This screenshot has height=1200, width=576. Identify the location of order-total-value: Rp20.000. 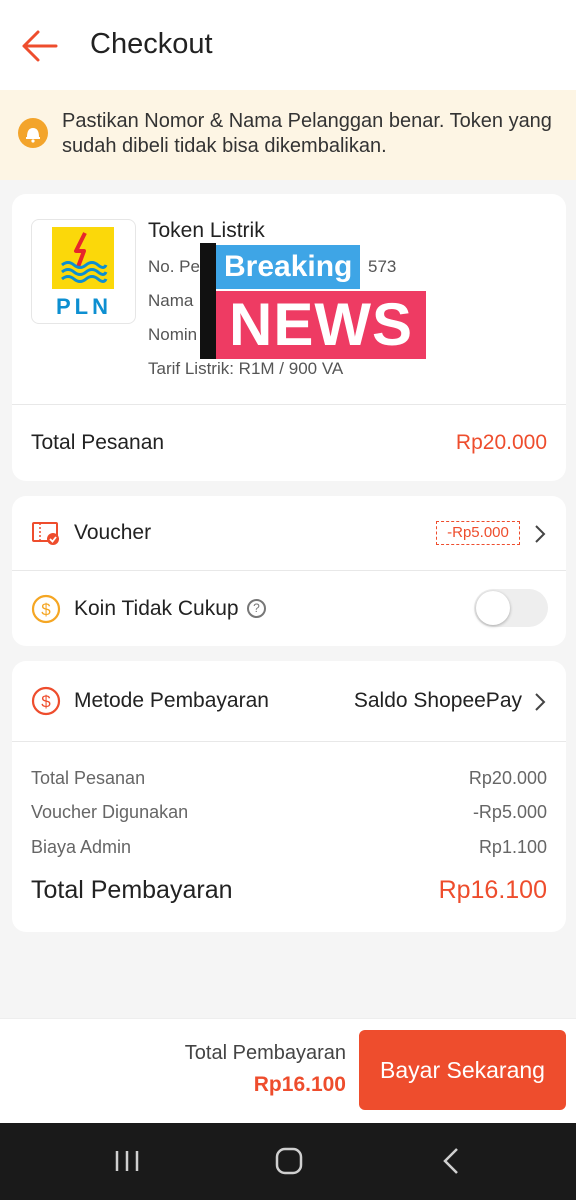
(501, 442).